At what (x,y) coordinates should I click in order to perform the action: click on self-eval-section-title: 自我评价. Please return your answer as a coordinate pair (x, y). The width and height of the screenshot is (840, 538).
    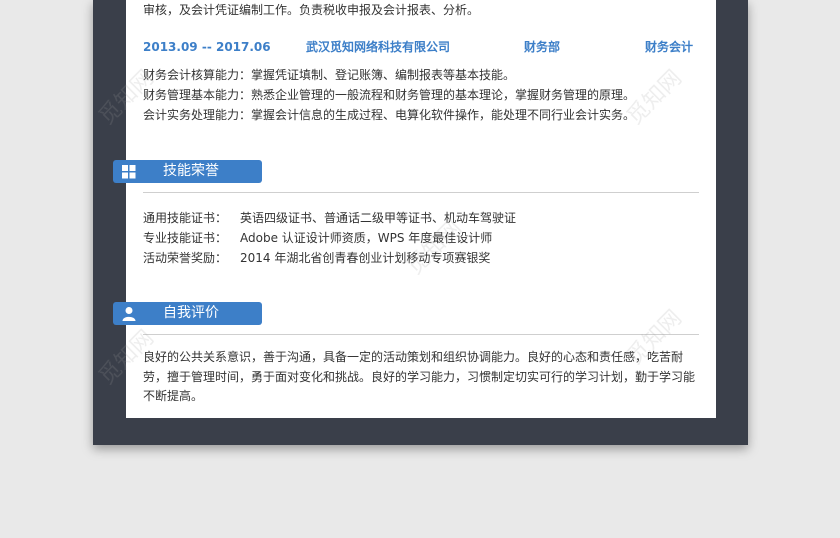
    Looking at the image, I should click on (191, 313).